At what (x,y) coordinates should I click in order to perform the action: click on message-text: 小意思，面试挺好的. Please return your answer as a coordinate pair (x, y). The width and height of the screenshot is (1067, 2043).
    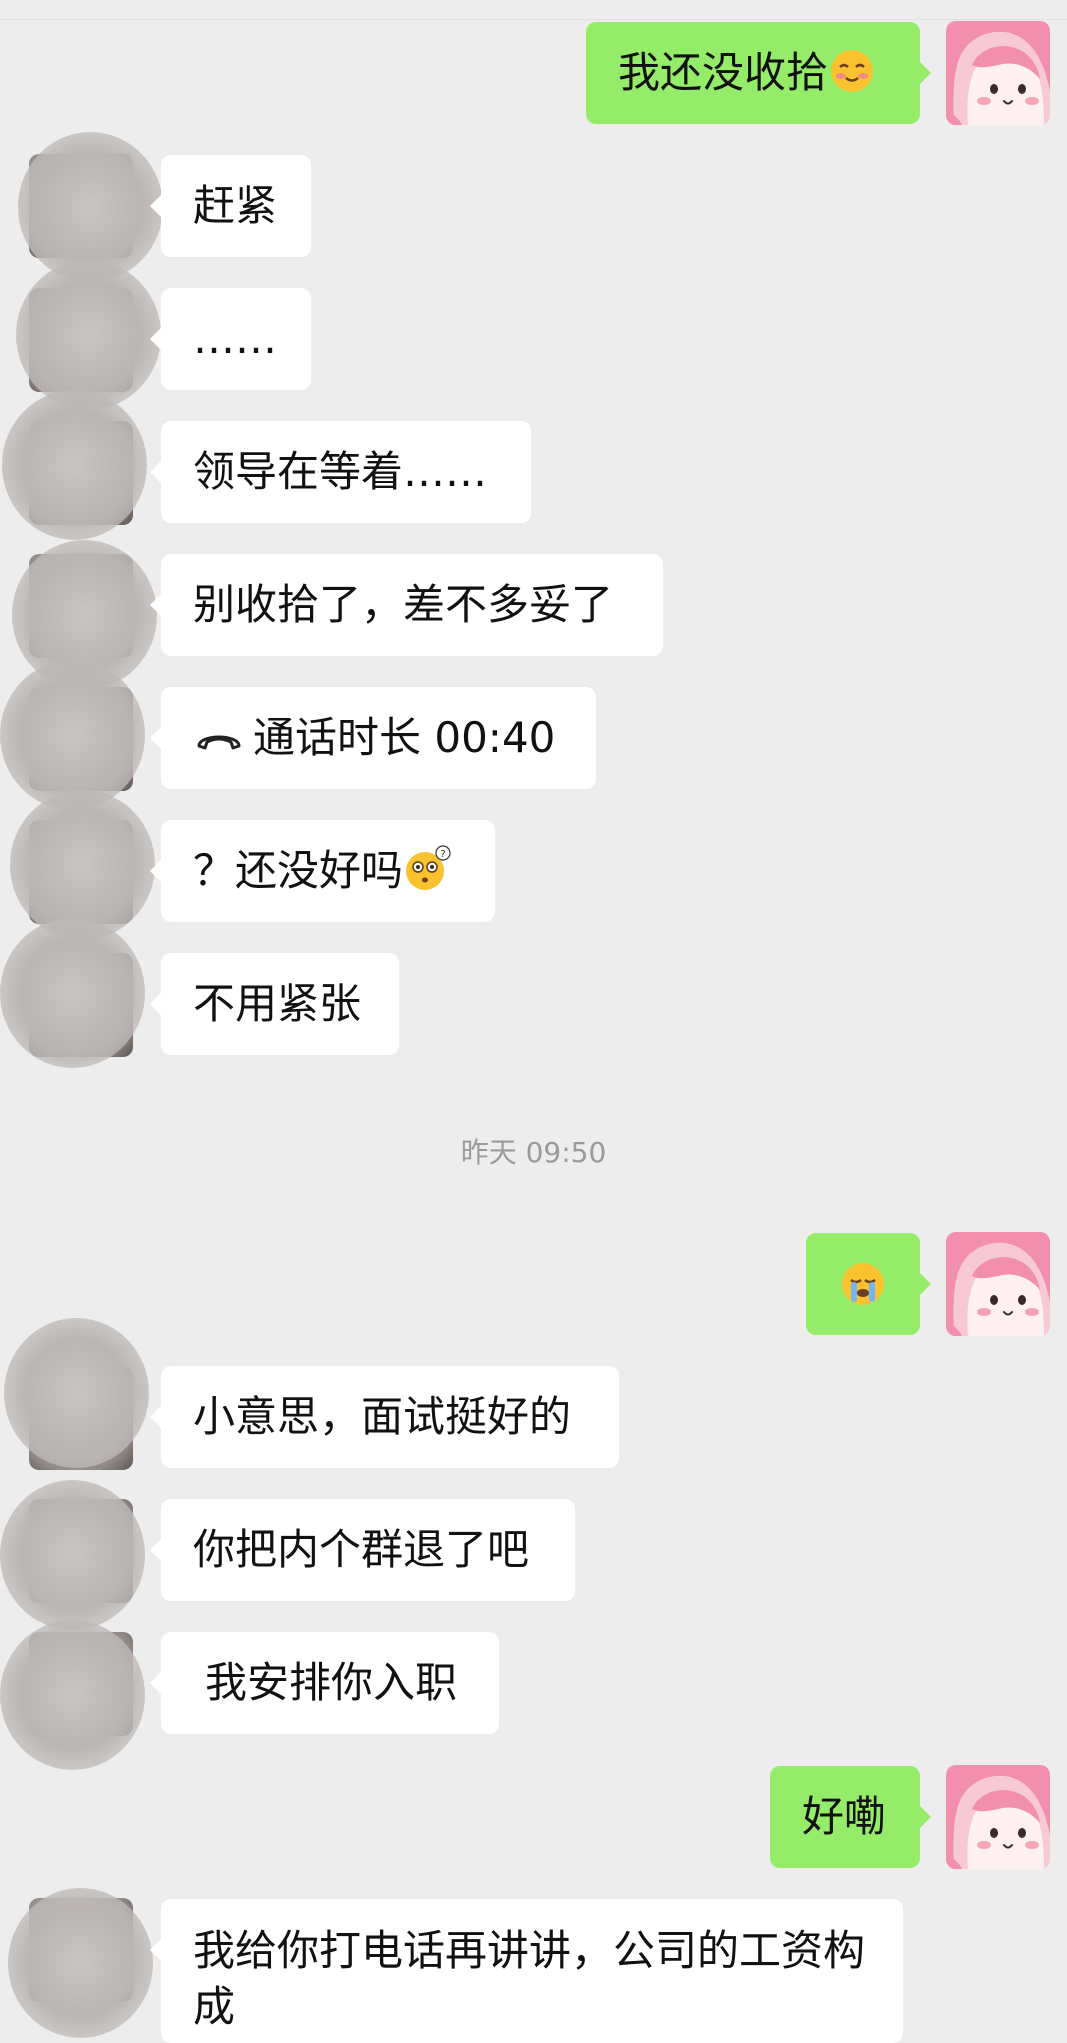
    Looking at the image, I should click on (382, 1416).